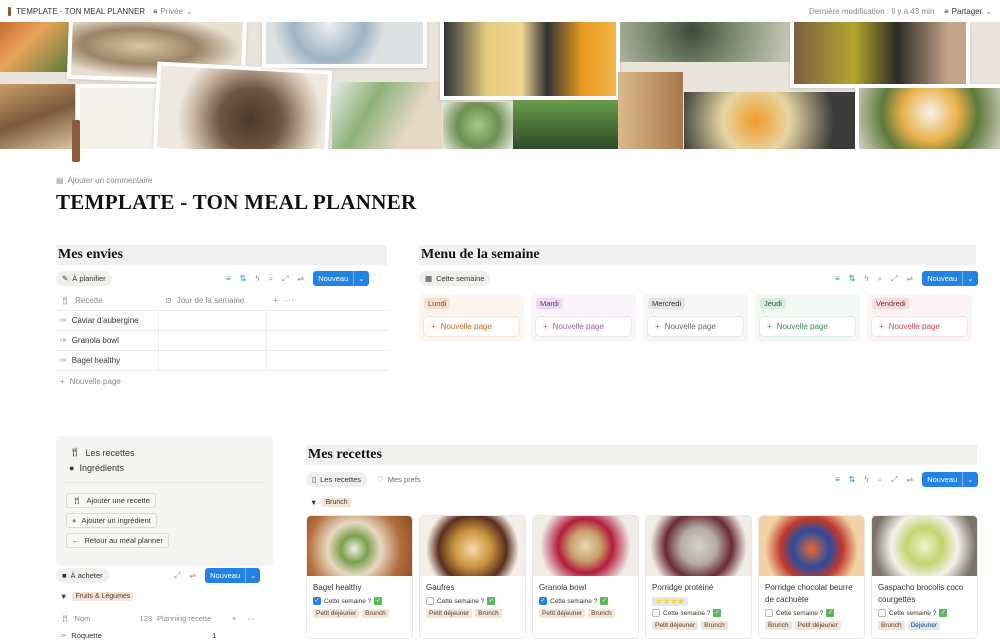 Image resolution: width=1000 pixels, height=640 pixels. Describe the element at coordinates (968, 11) in the screenshot. I see `share-button: 🔒︎ Partager ⌄` at that location.